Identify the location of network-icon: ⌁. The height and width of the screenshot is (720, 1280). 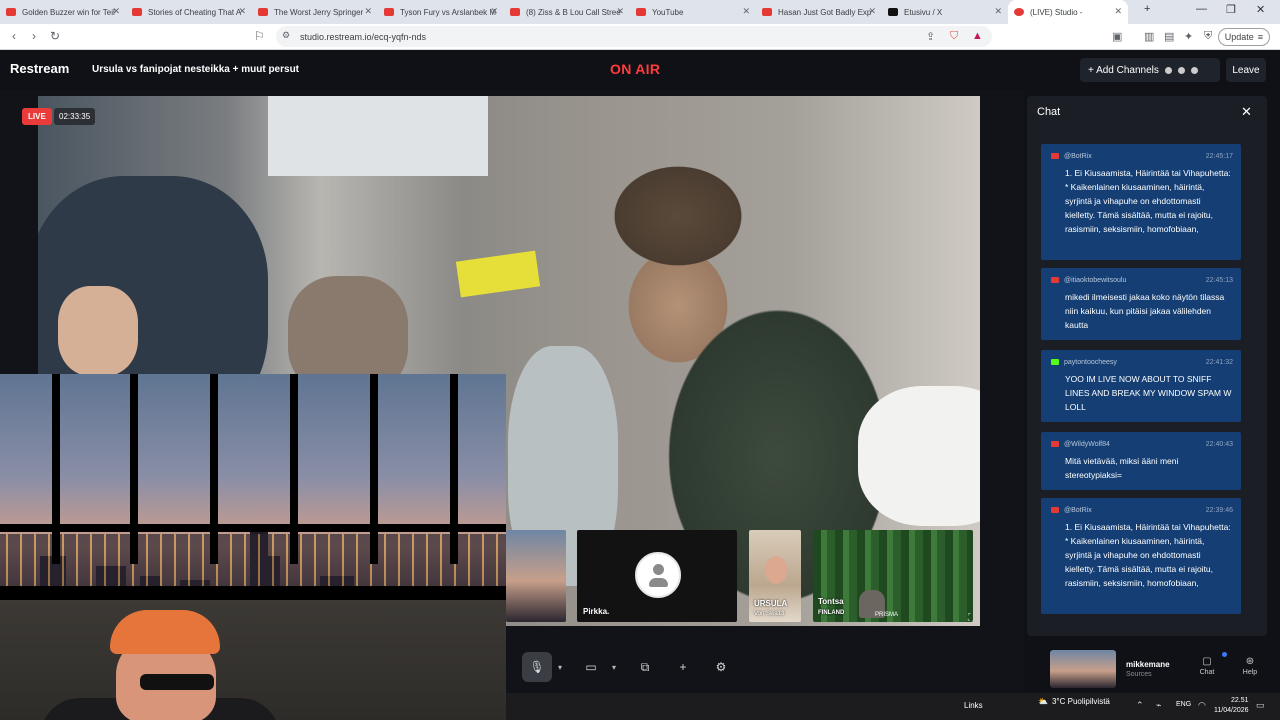
(1158, 705).